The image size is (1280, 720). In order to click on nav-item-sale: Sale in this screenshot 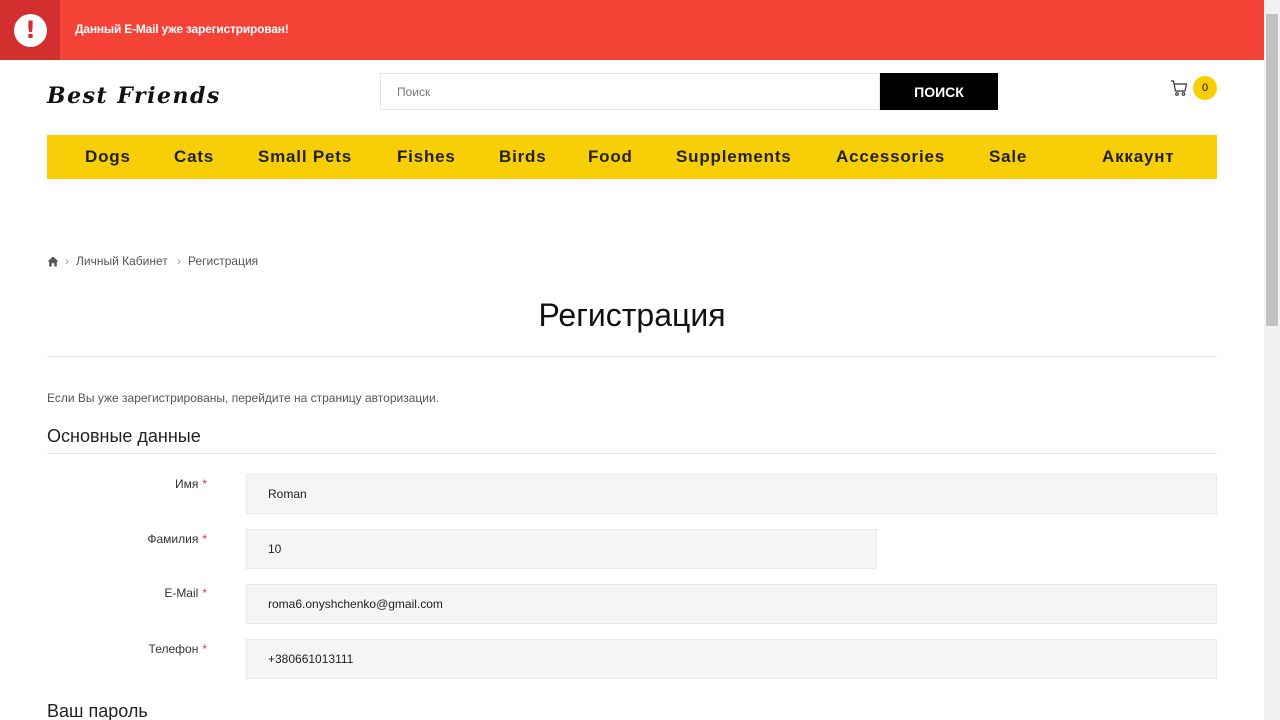, I will do `click(1008, 157)`.